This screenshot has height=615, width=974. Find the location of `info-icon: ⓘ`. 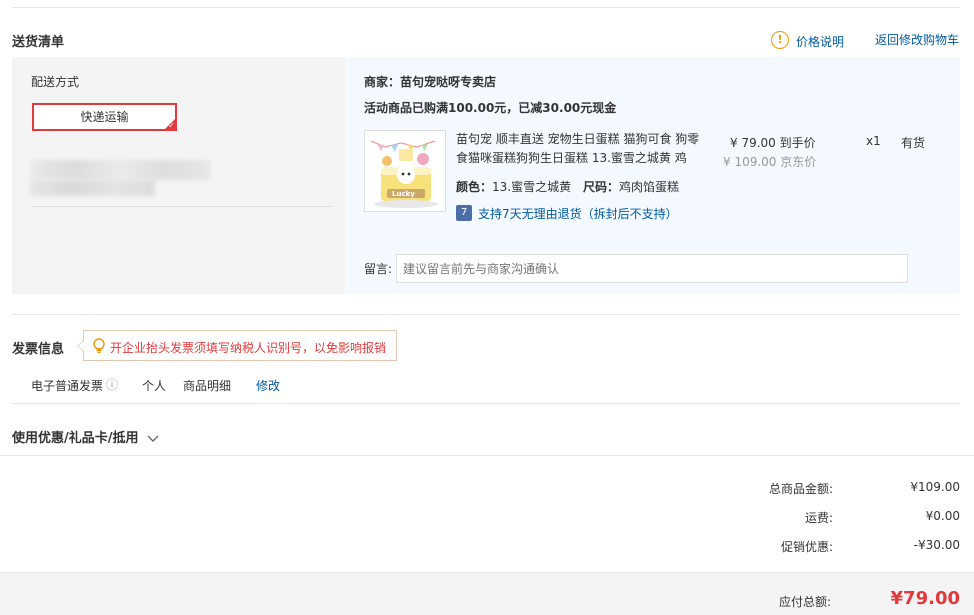

info-icon: ⓘ is located at coordinates (112, 384).